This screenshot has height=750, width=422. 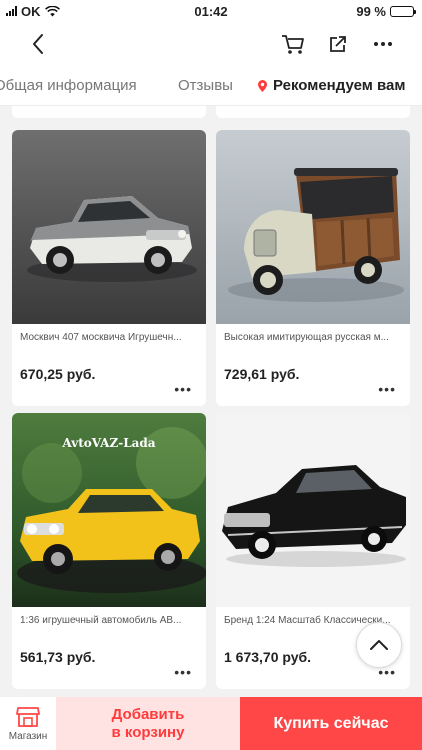 I want to click on carrier-label: OK, so click(x=31, y=11).